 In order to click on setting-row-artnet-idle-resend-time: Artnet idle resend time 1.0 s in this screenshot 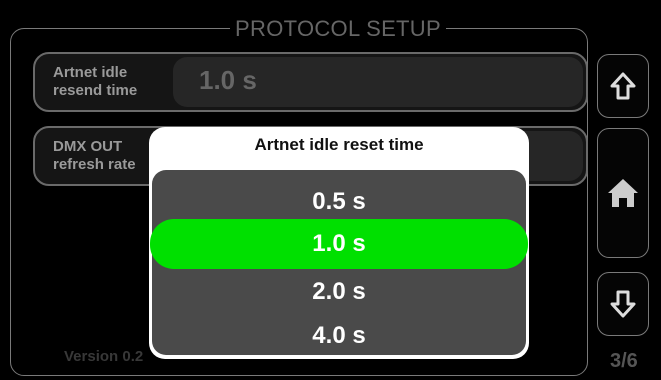, I will do `click(310, 82)`.